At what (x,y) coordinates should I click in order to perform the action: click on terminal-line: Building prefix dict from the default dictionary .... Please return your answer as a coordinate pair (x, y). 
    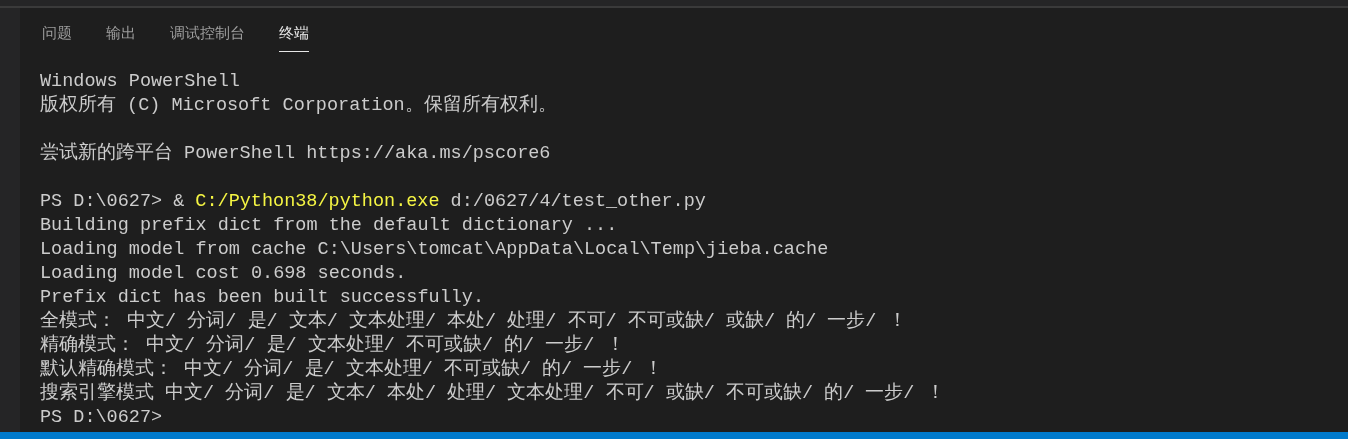
    Looking at the image, I should click on (329, 226).